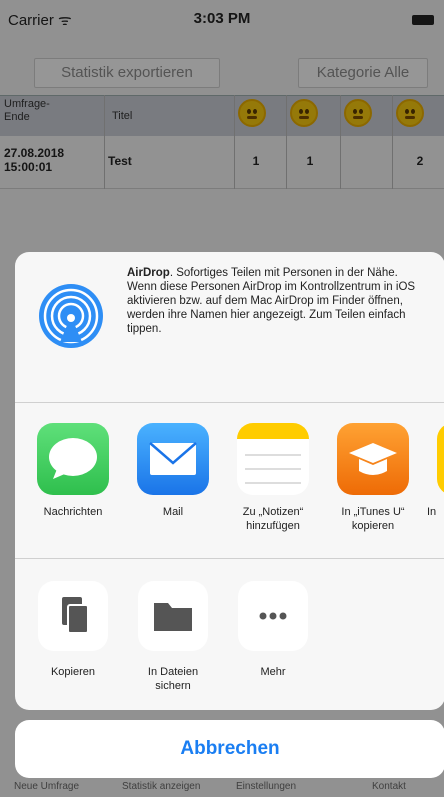  What do you see at coordinates (229, 749) in the screenshot?
I see `cancel-button: Abbrechen` at bounding box center [229, 749].